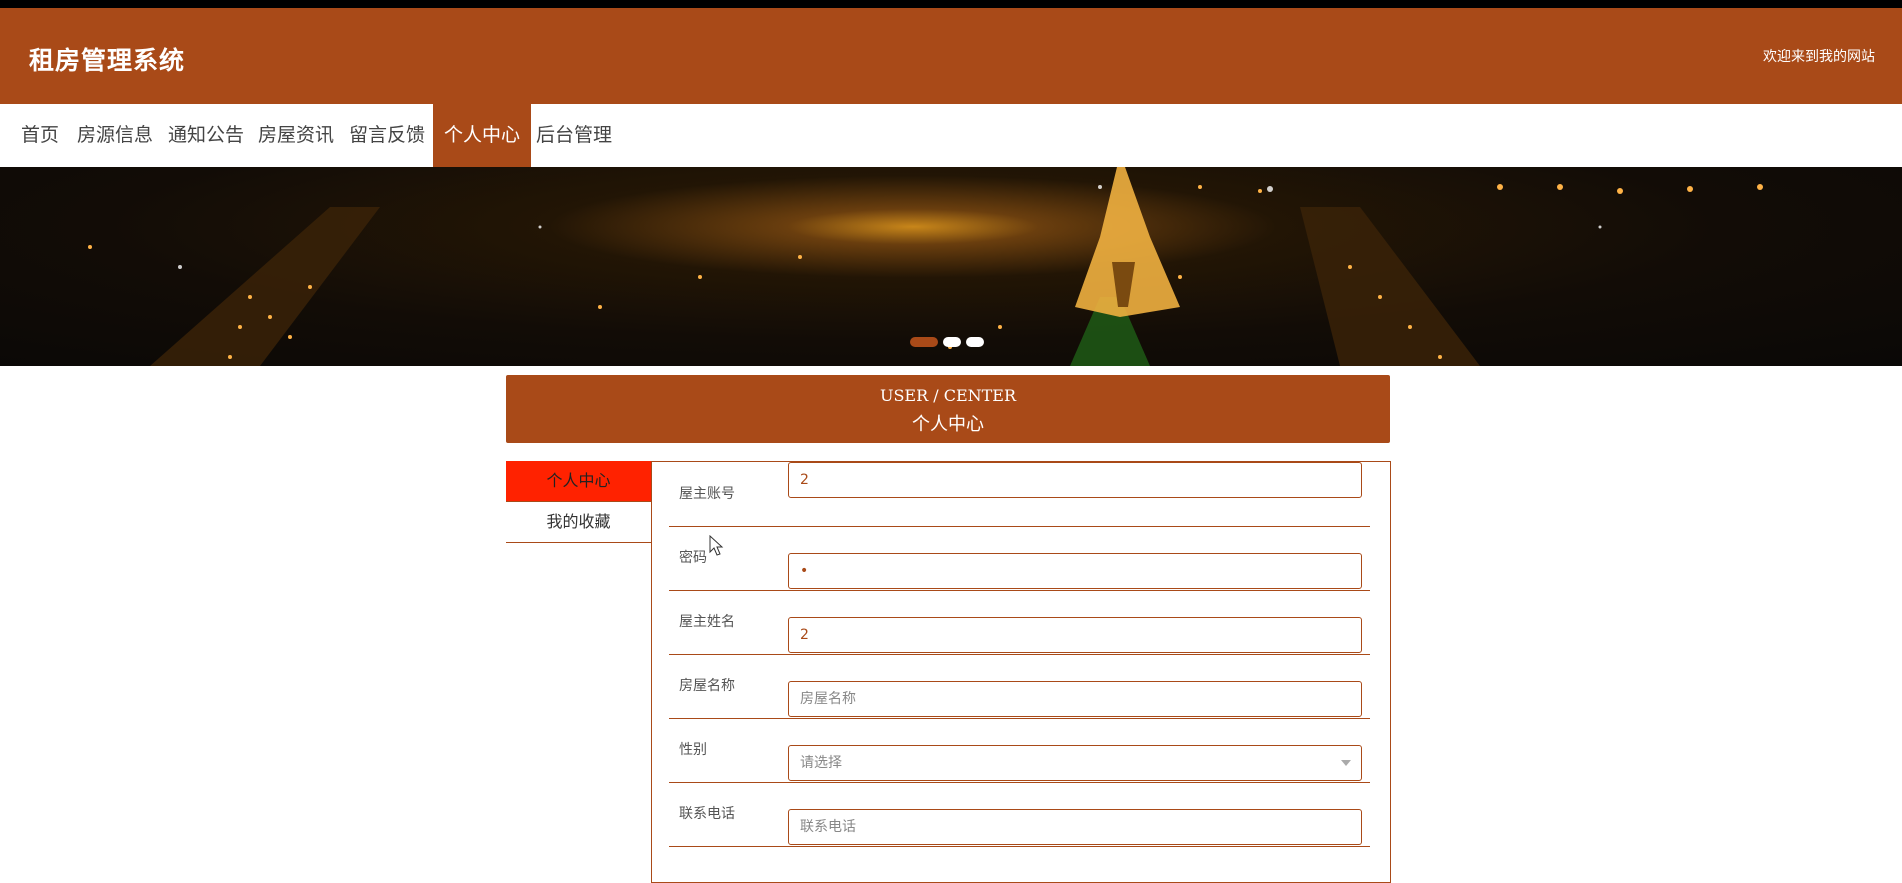 The width and height of the screenshot is (1902, 883). I want to click on site-header: 租房管理系统 欢迎来到我的网站, so click(951, 56).